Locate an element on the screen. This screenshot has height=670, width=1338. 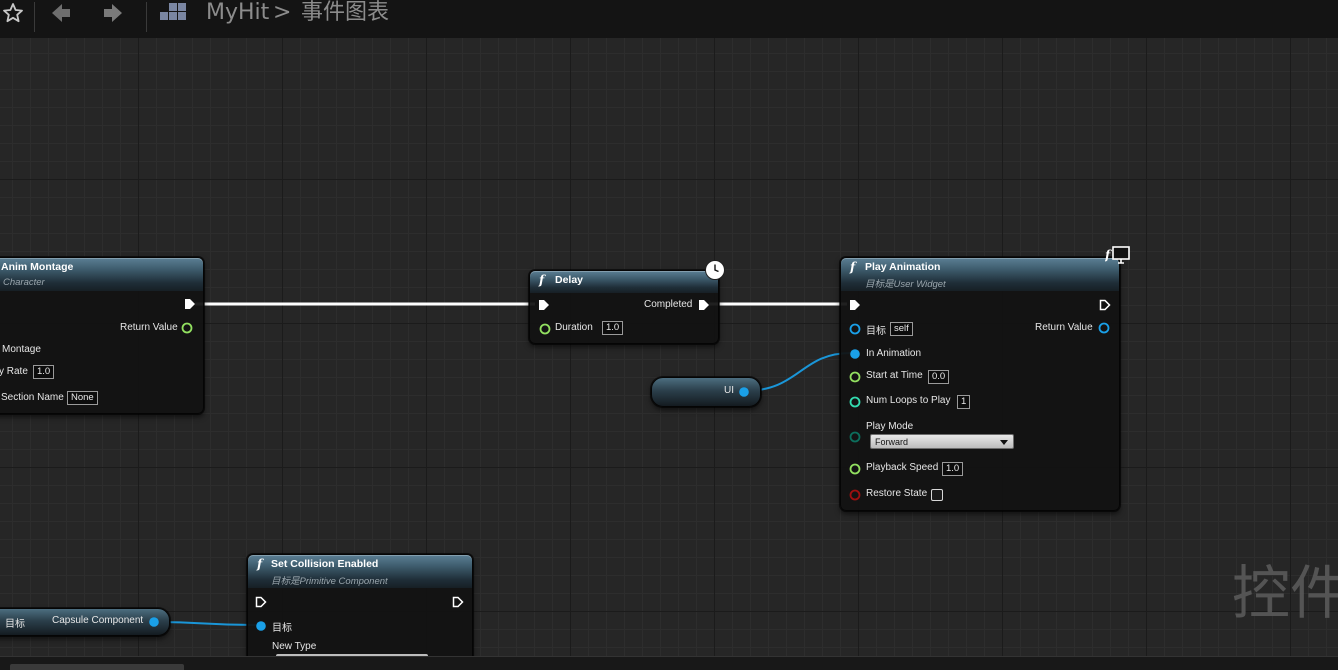
capsule-component-pin is located at coordinates (154, 622).